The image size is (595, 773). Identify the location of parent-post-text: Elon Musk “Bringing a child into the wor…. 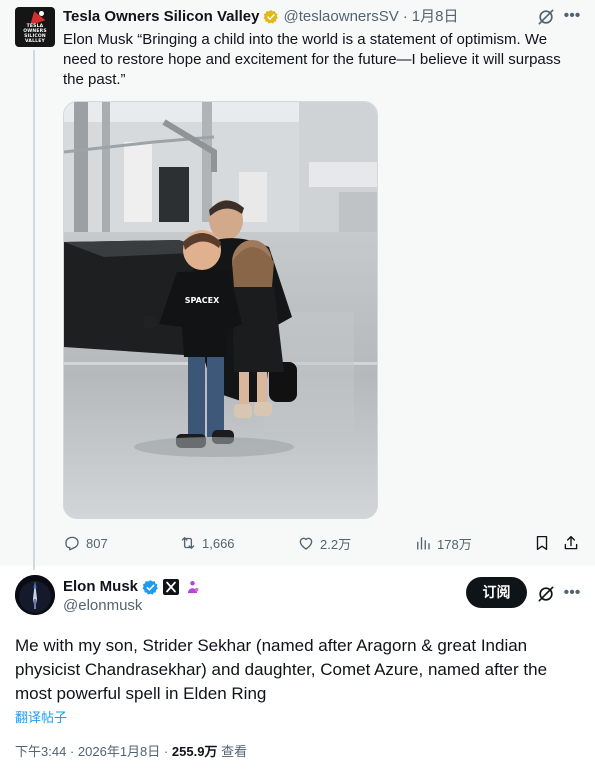
(312, 59).